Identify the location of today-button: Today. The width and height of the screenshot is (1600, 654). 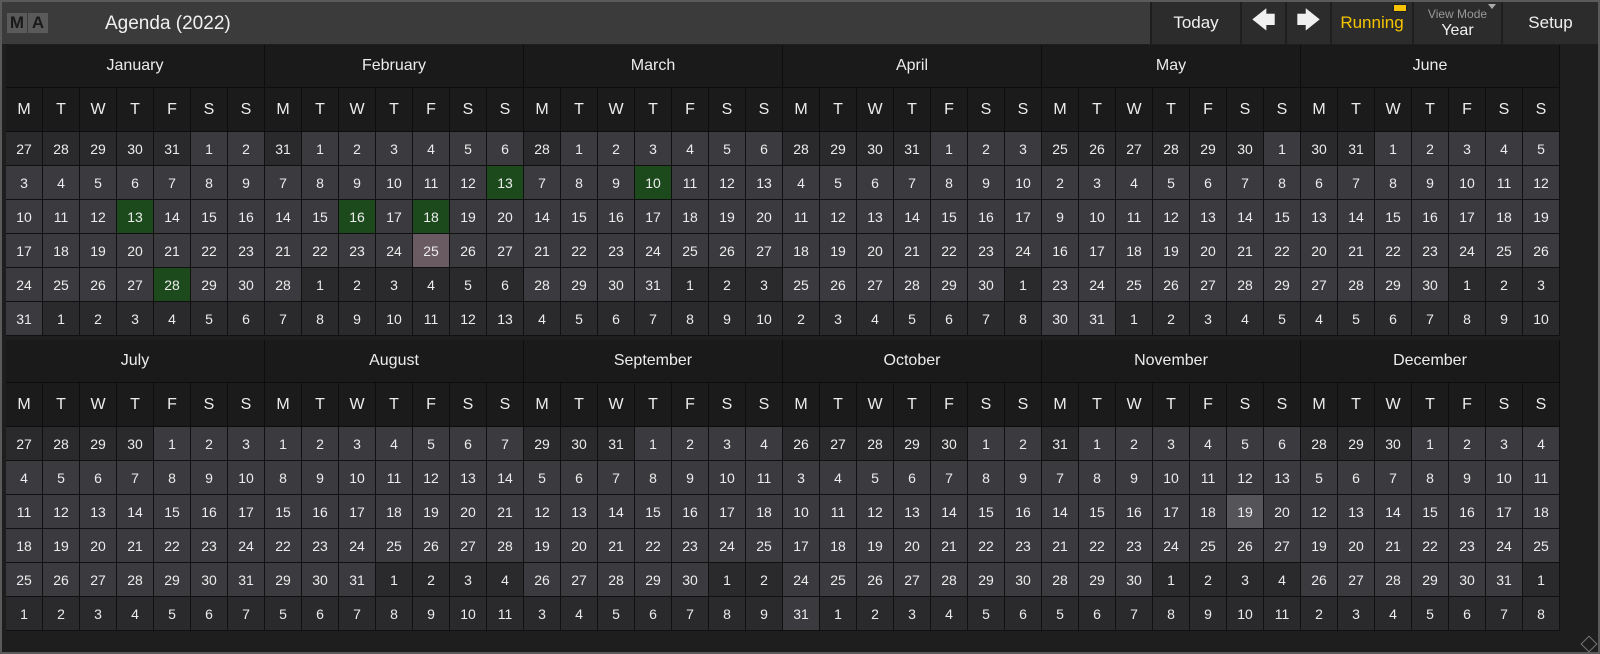
(1195, 23).